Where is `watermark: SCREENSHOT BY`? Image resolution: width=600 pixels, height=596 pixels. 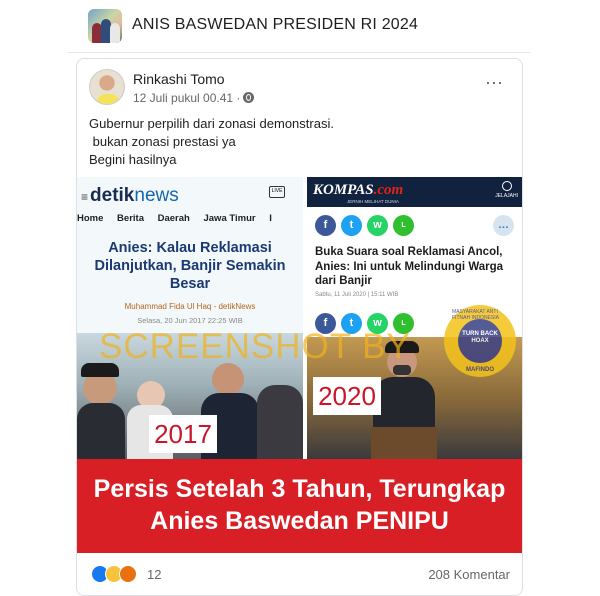
watermark: SCREENSHOT BY is located at coordinates (255, 346).